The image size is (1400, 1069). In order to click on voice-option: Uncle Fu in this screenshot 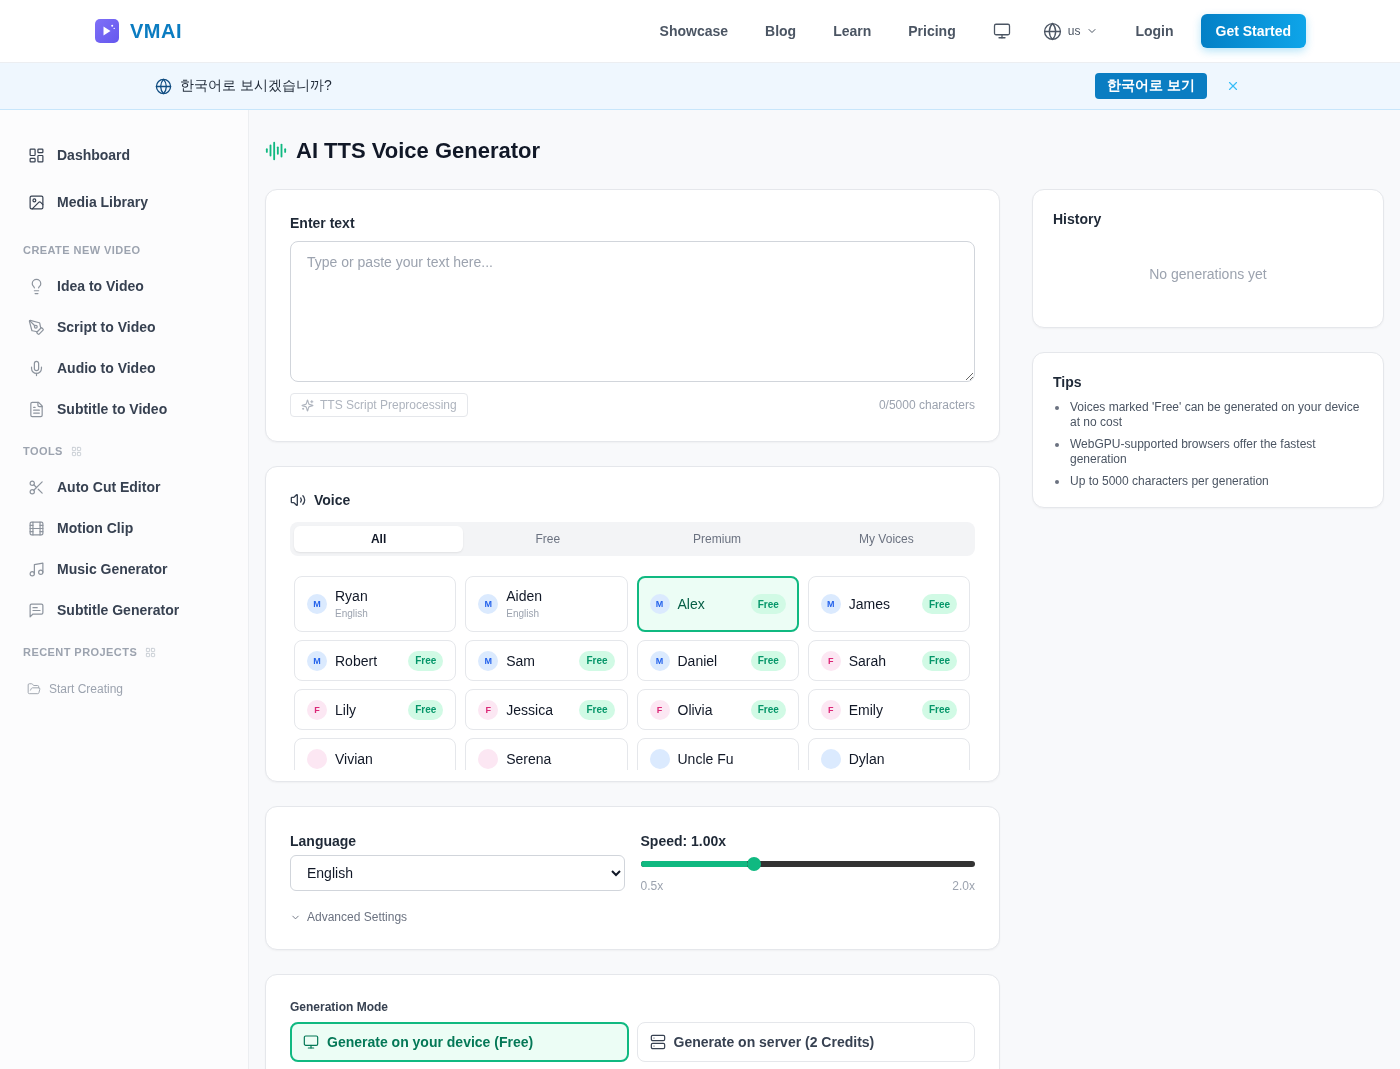, I will do `click(717, 754)`.